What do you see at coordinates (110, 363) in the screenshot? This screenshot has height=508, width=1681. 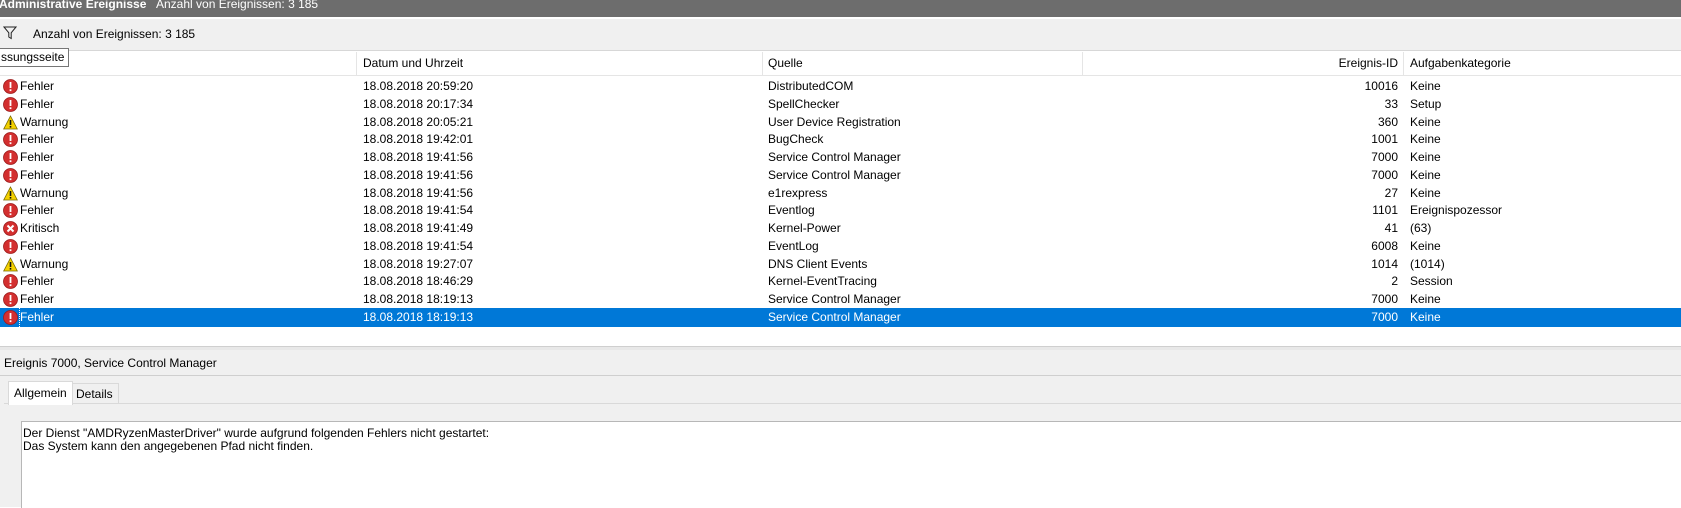 I see `event-detail-title: Ereignis 7000, Service Control Manager` at bounding box center [110, 363].